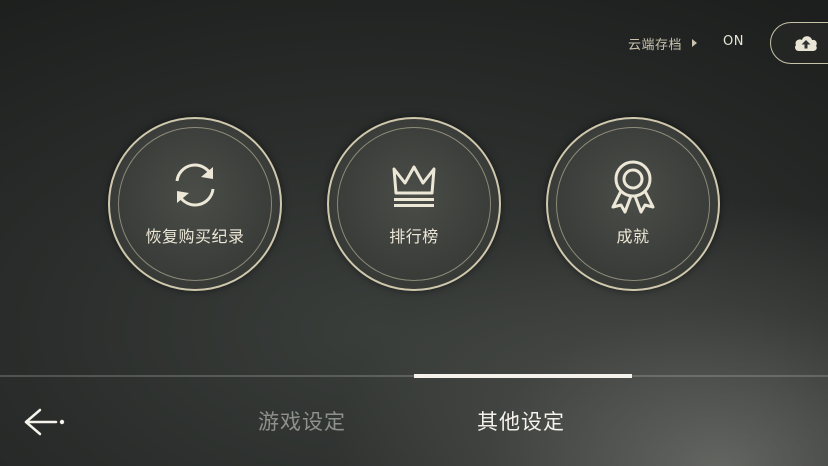 This screenshot has width=828, height=466. I want to click on refresh-icon-wrap, so click(195, 187).